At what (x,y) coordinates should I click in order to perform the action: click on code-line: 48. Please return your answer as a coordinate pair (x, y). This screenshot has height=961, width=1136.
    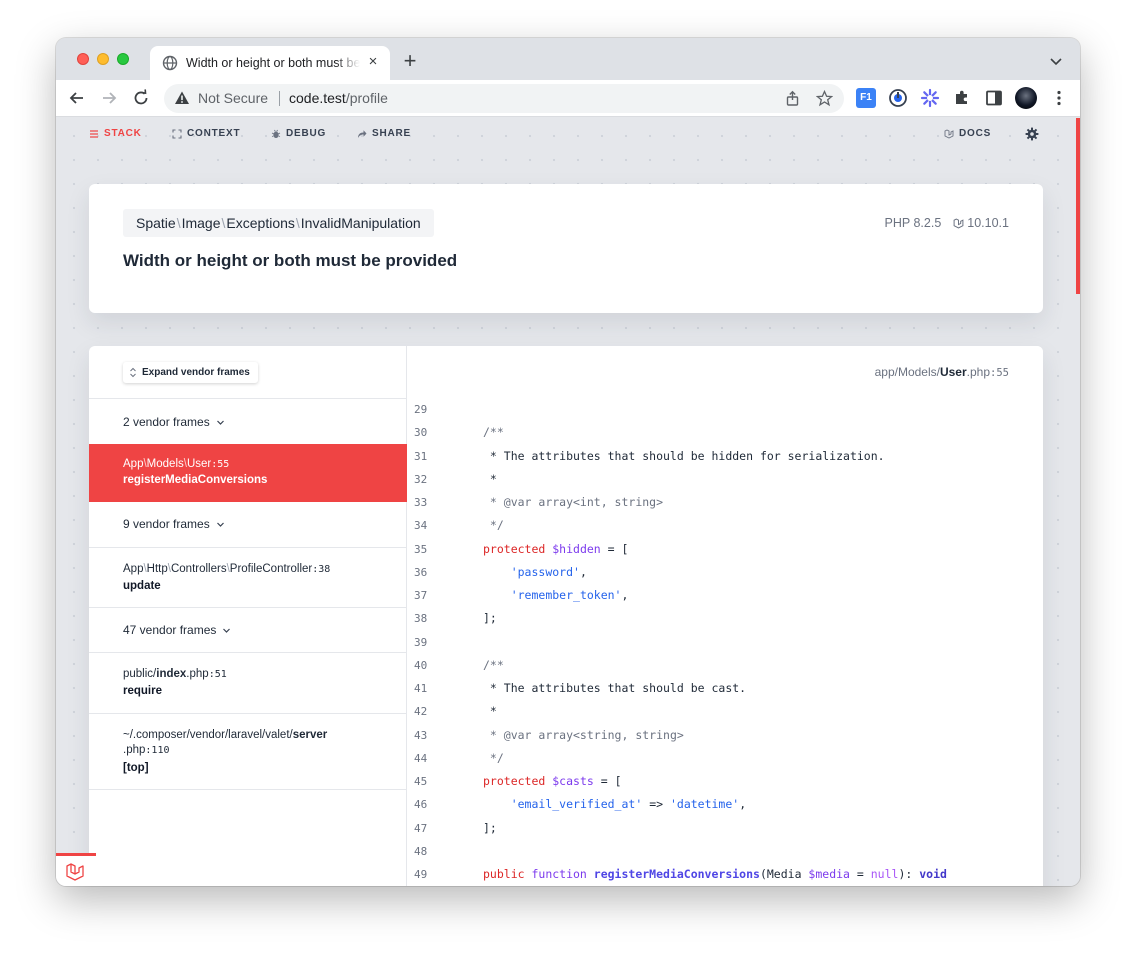
    Looking at the image, I should click on (725, 851).